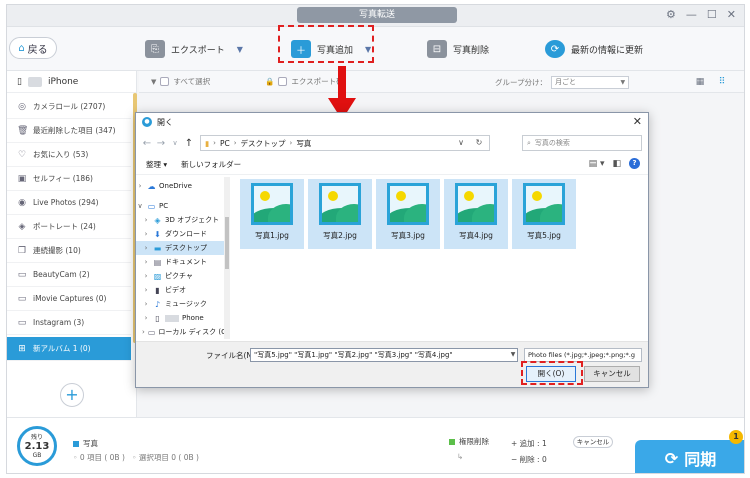  I want to click on file-item: 写真1.jpg, so click(272, 214).